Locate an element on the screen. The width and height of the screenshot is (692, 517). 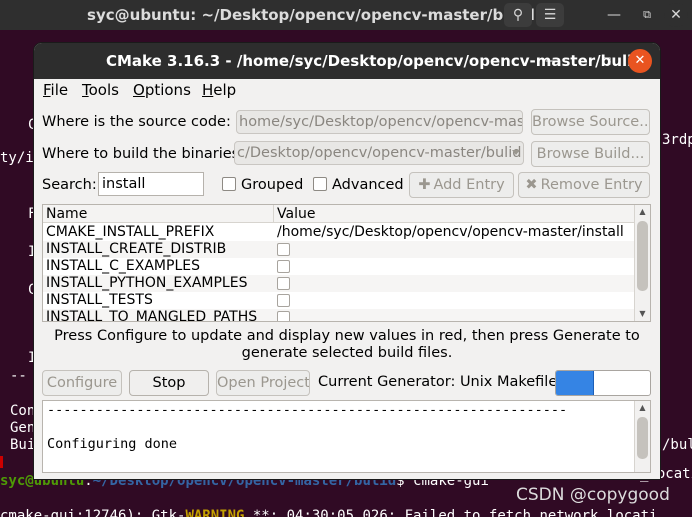
advanced-label: Advanced is located at coordinates (368, 185).